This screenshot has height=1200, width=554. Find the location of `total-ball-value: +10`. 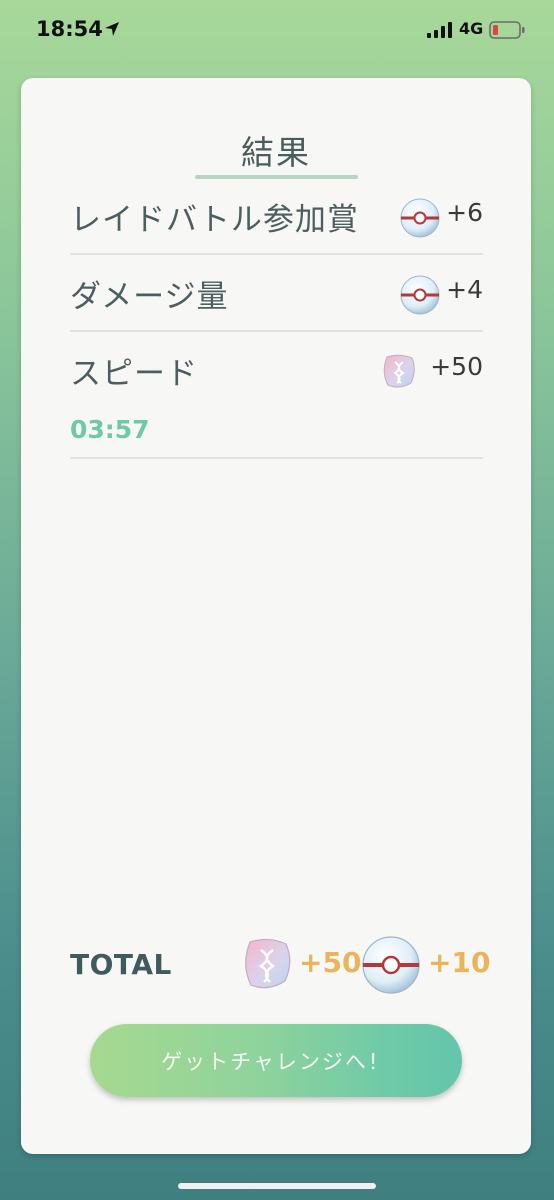

total-ball-value: +10 is located at coordinates (459, 962).